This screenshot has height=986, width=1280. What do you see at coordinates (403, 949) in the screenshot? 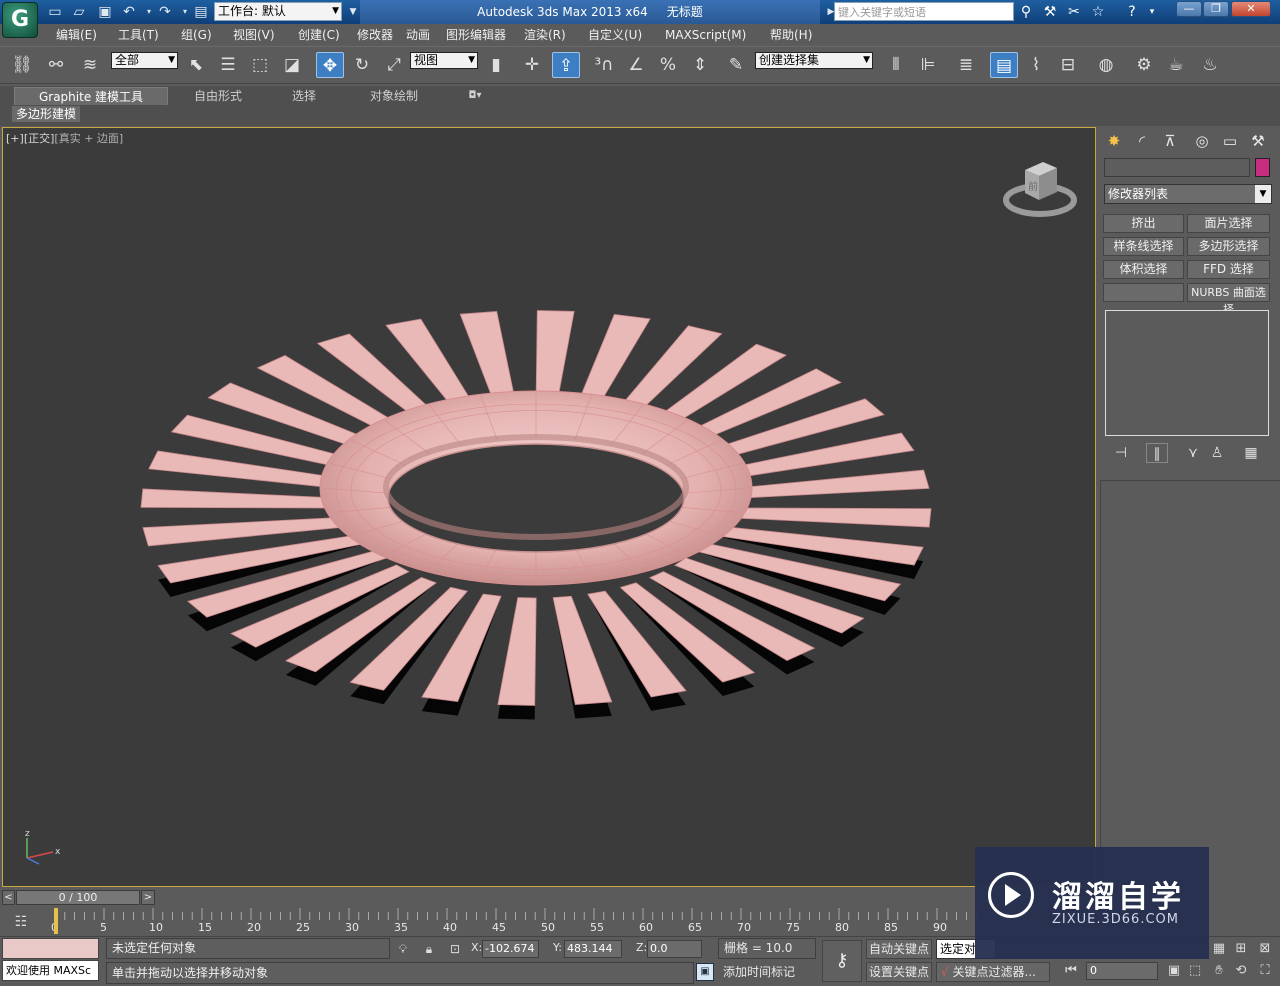
I see `isolate-selection-icon: 💡︎` at bounding box center [403, 949].